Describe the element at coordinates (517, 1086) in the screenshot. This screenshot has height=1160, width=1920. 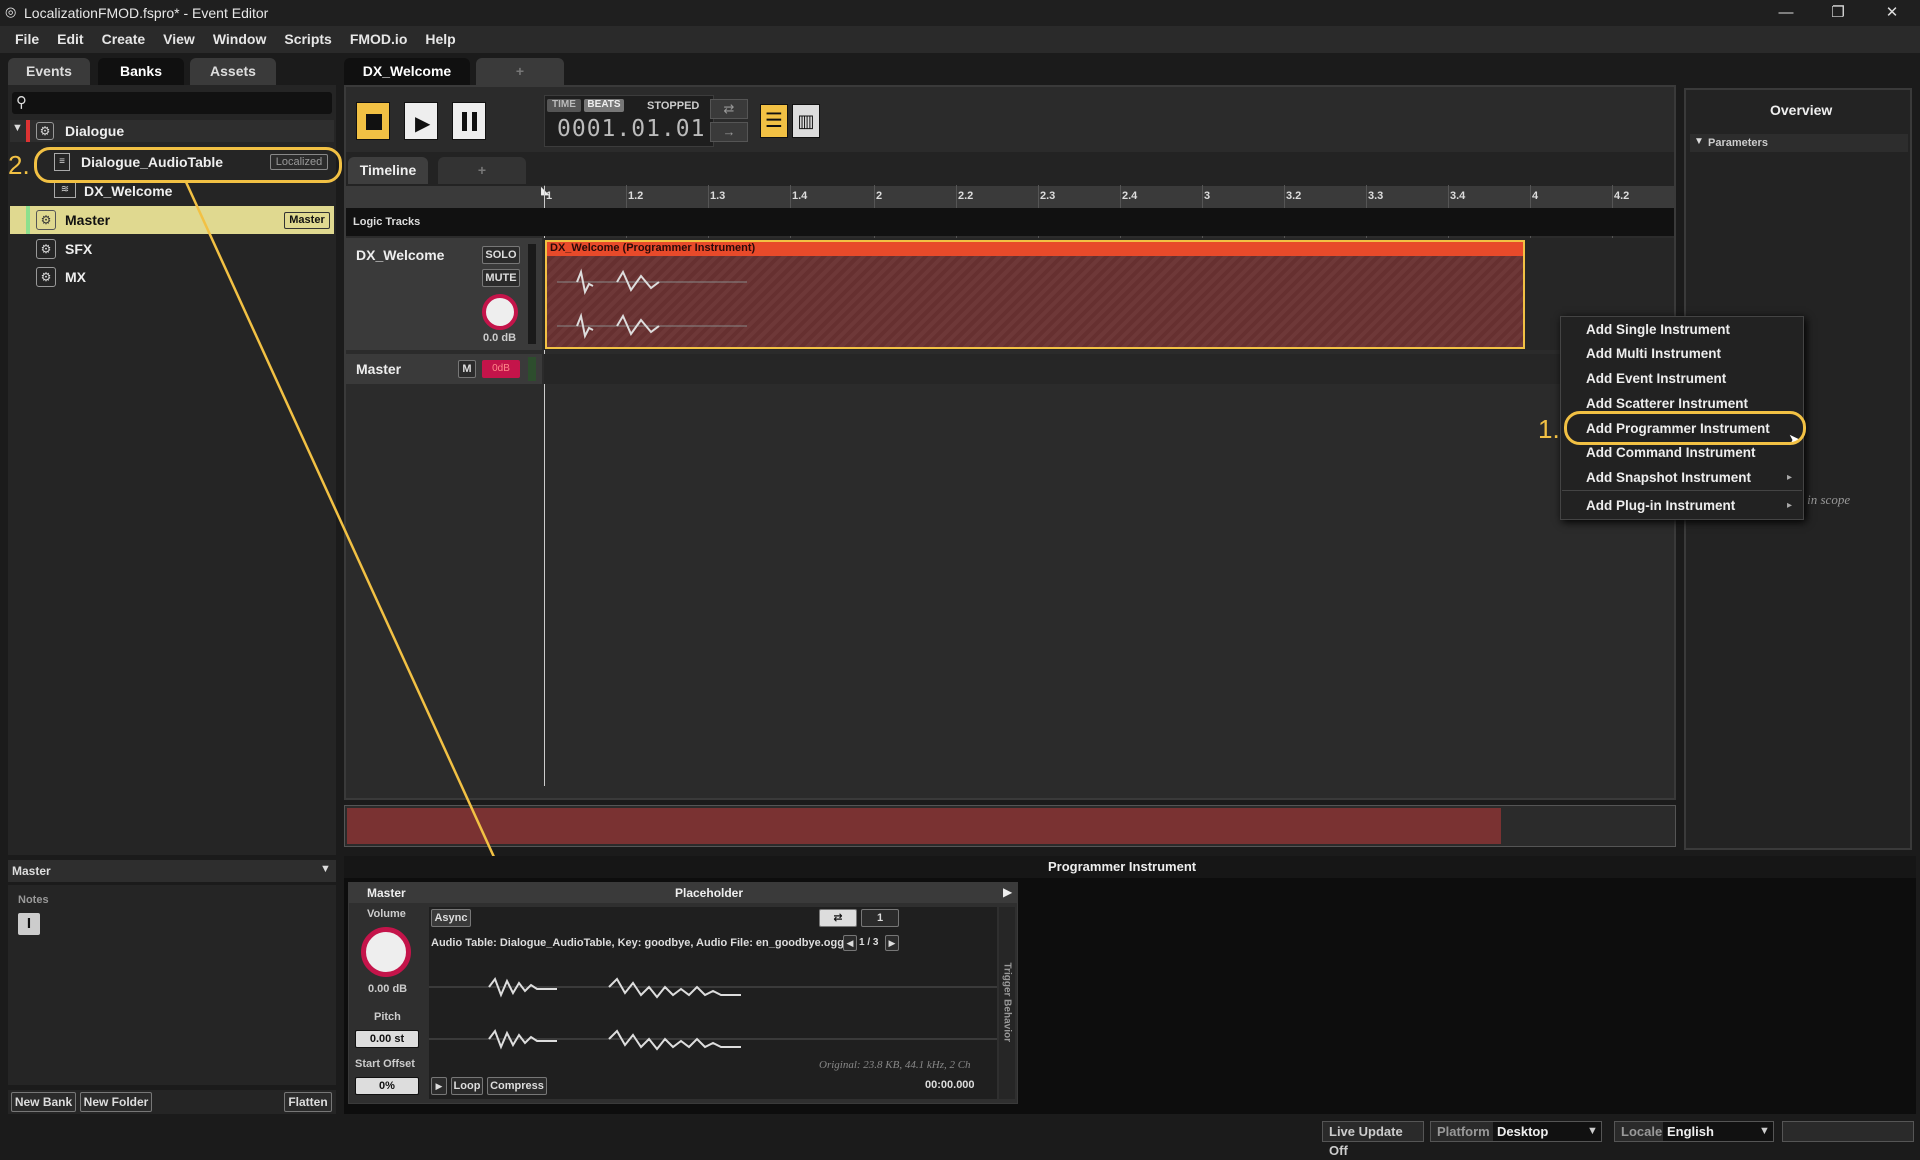
I see `compress-button: Compress` at that location.